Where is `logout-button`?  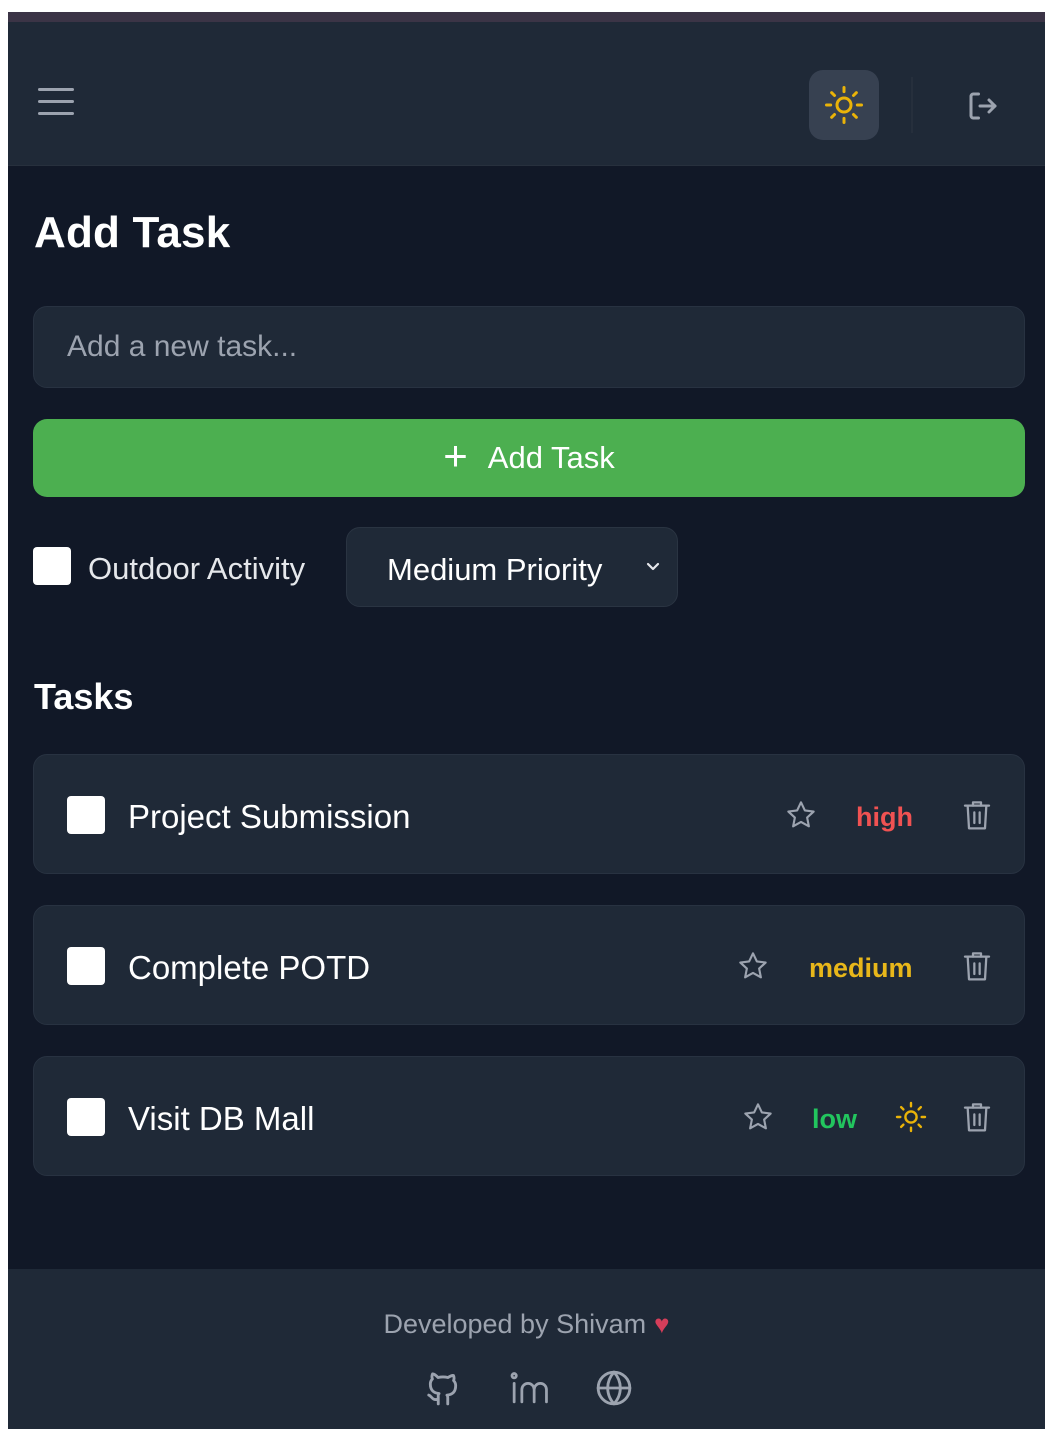 logout-button is located at coordinates (983, 106).